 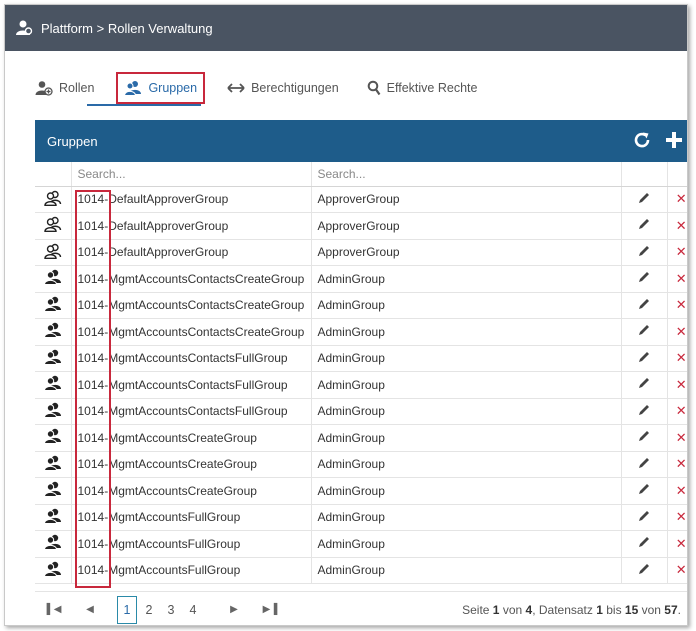 I want to click on last-page-icon: ▶▐, so click(x=270, y=609).